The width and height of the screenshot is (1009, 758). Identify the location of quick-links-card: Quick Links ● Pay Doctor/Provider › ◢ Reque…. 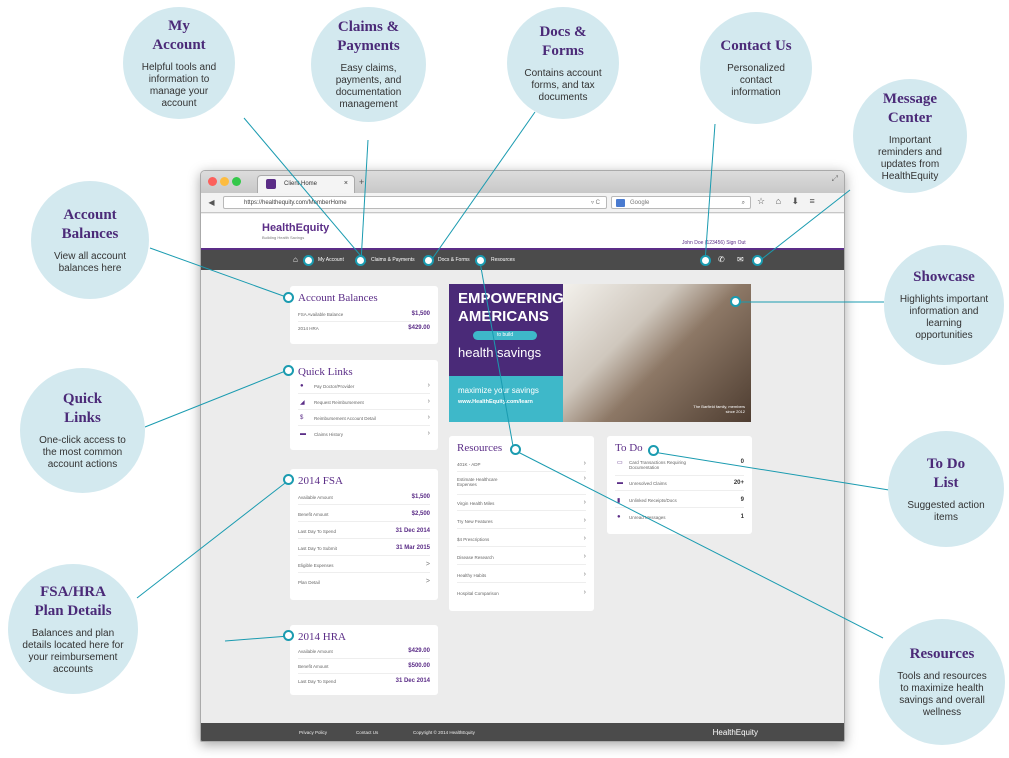
(364, 405).